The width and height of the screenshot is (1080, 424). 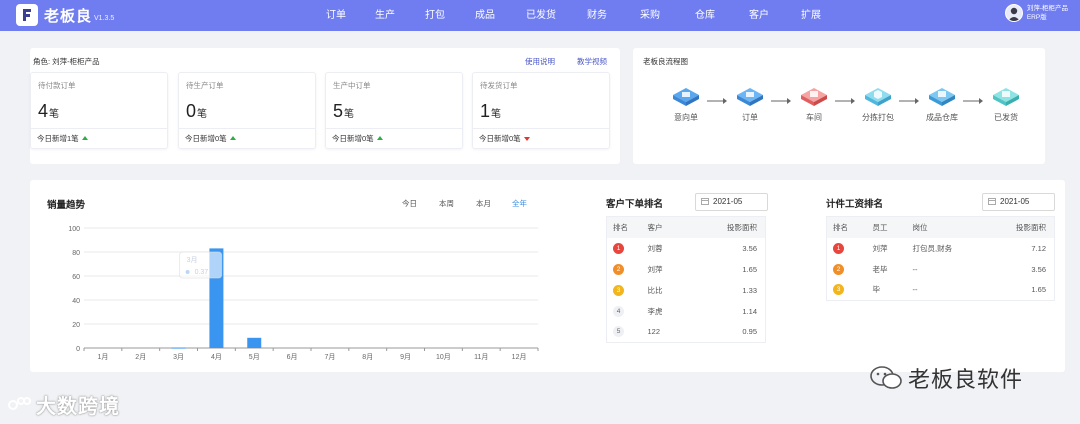 What do you see at coordinates (202, 272) in the screenshot?
I see `tooltip-value: 0.37` at bounding box center [202, 272].